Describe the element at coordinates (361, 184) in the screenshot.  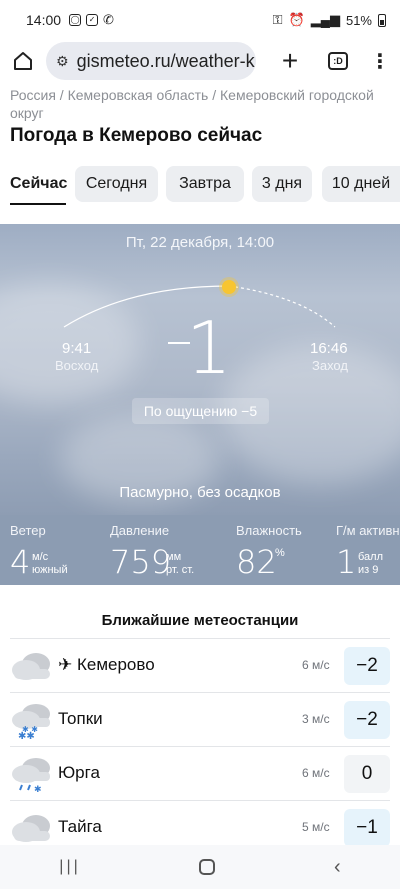
I see `tab-10-days: 10 дней` at that location.